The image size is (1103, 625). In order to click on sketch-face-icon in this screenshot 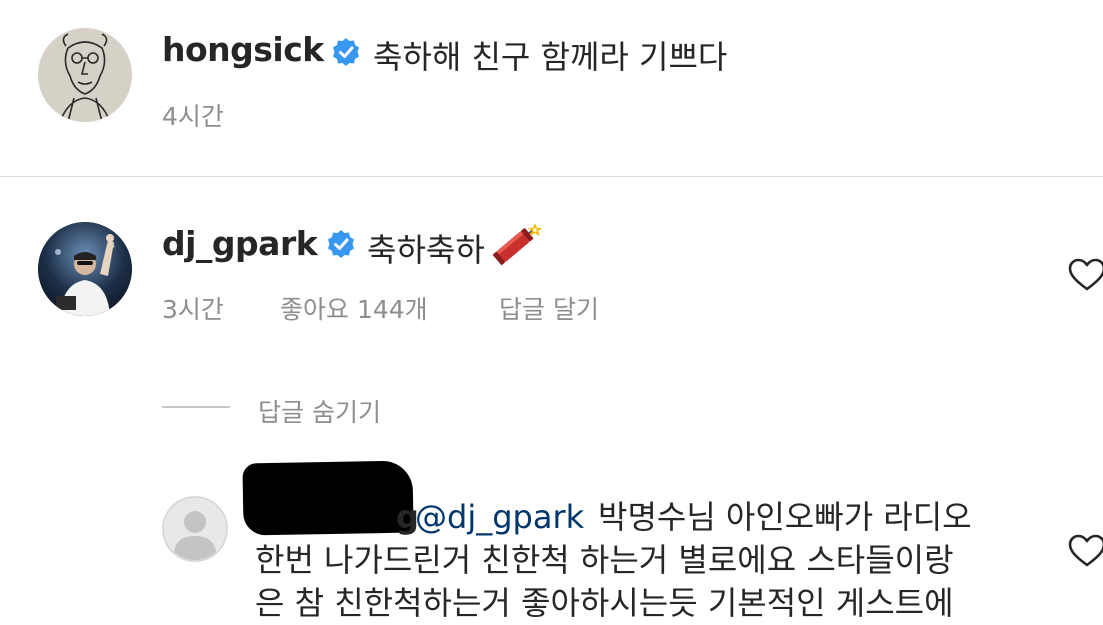, I will do `click(85, 75)`.